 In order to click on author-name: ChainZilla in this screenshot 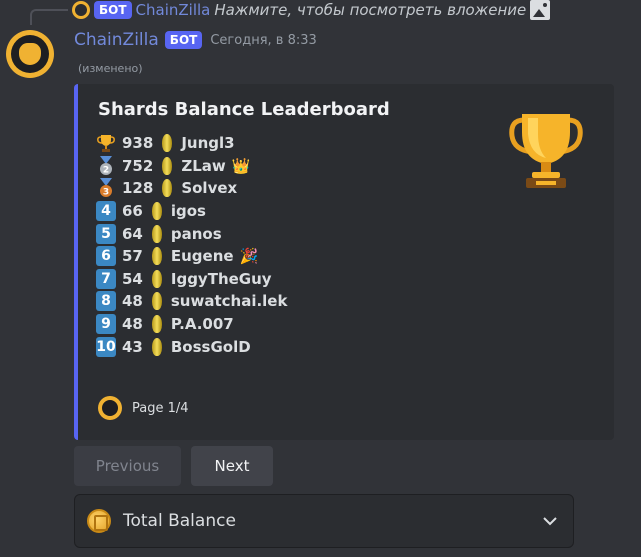, I will do `click(116, 40)`.